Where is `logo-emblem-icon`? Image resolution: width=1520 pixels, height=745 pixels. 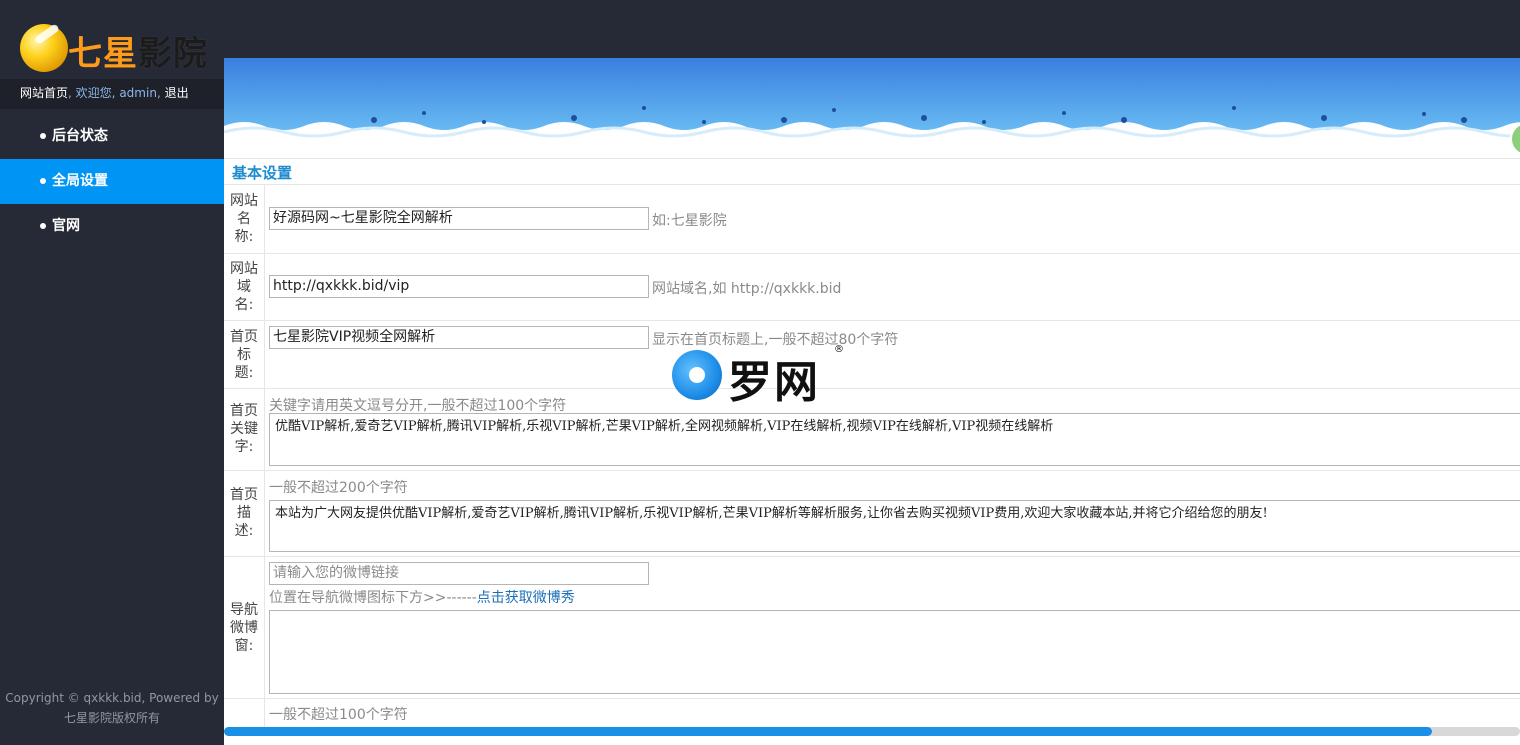
logo-emblem-icon is located at coordinates (44, 48).